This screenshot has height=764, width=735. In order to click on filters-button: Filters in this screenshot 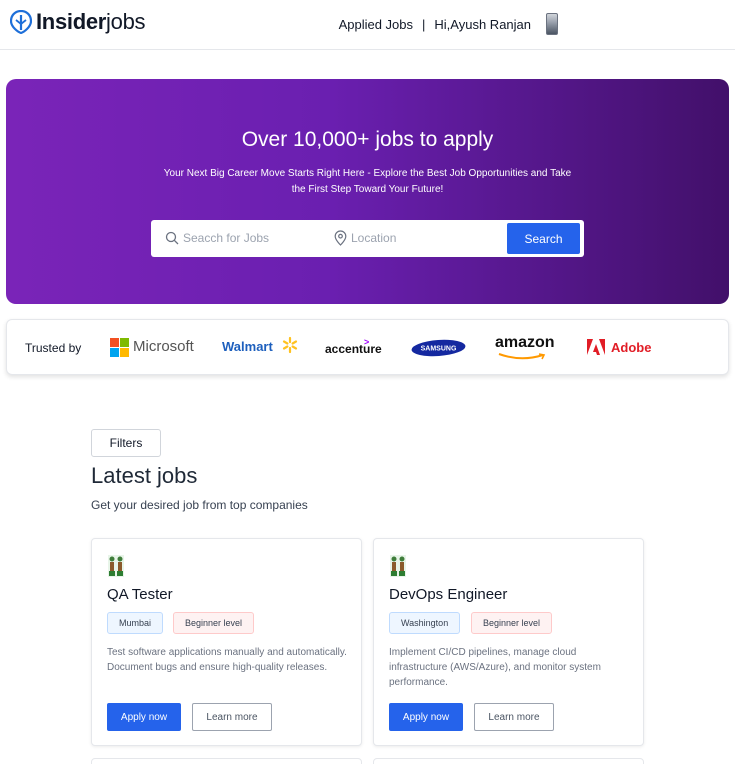, I will do `click(126, 443)`.